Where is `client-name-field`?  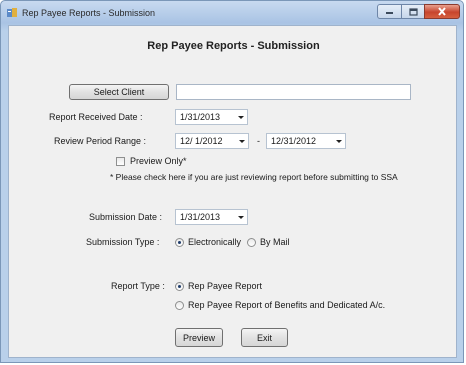 client-name-field is located at coordinates (293, 92).